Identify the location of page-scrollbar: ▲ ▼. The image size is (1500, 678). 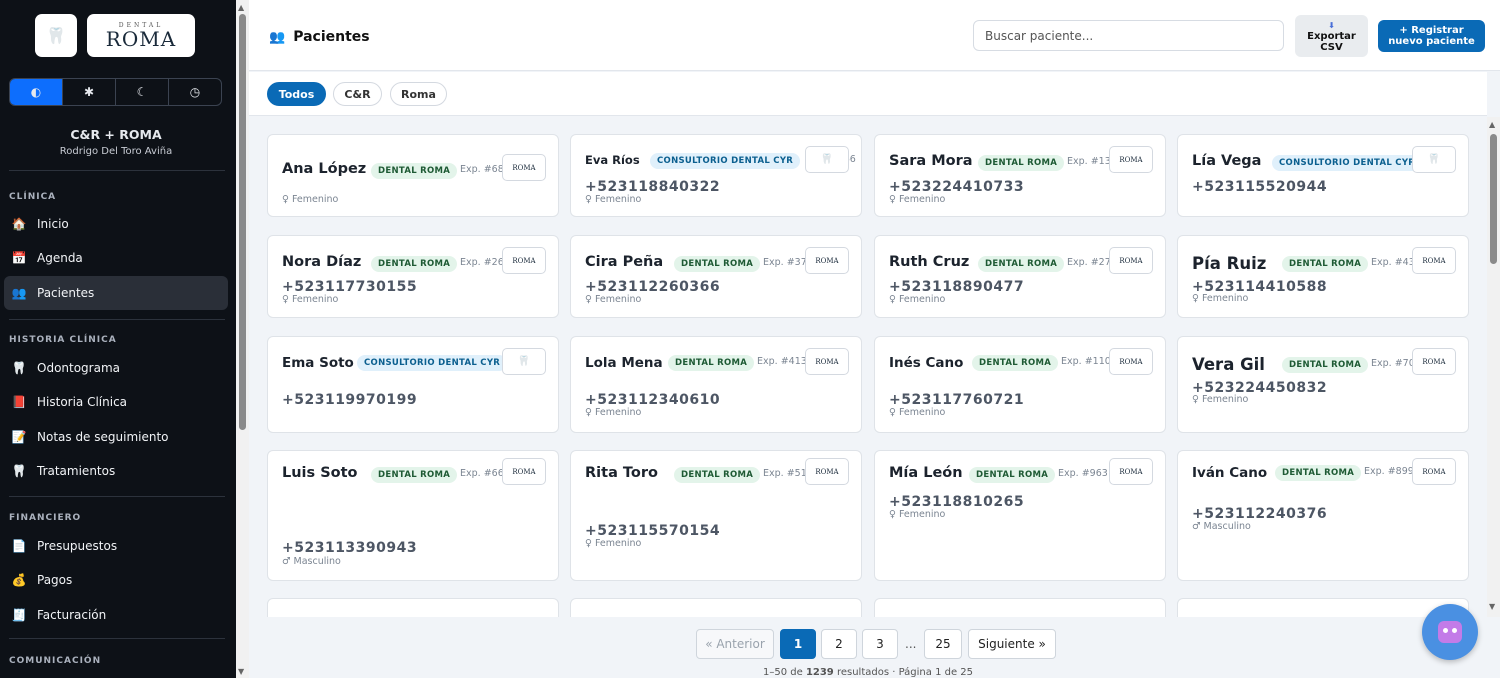
(242, 339).